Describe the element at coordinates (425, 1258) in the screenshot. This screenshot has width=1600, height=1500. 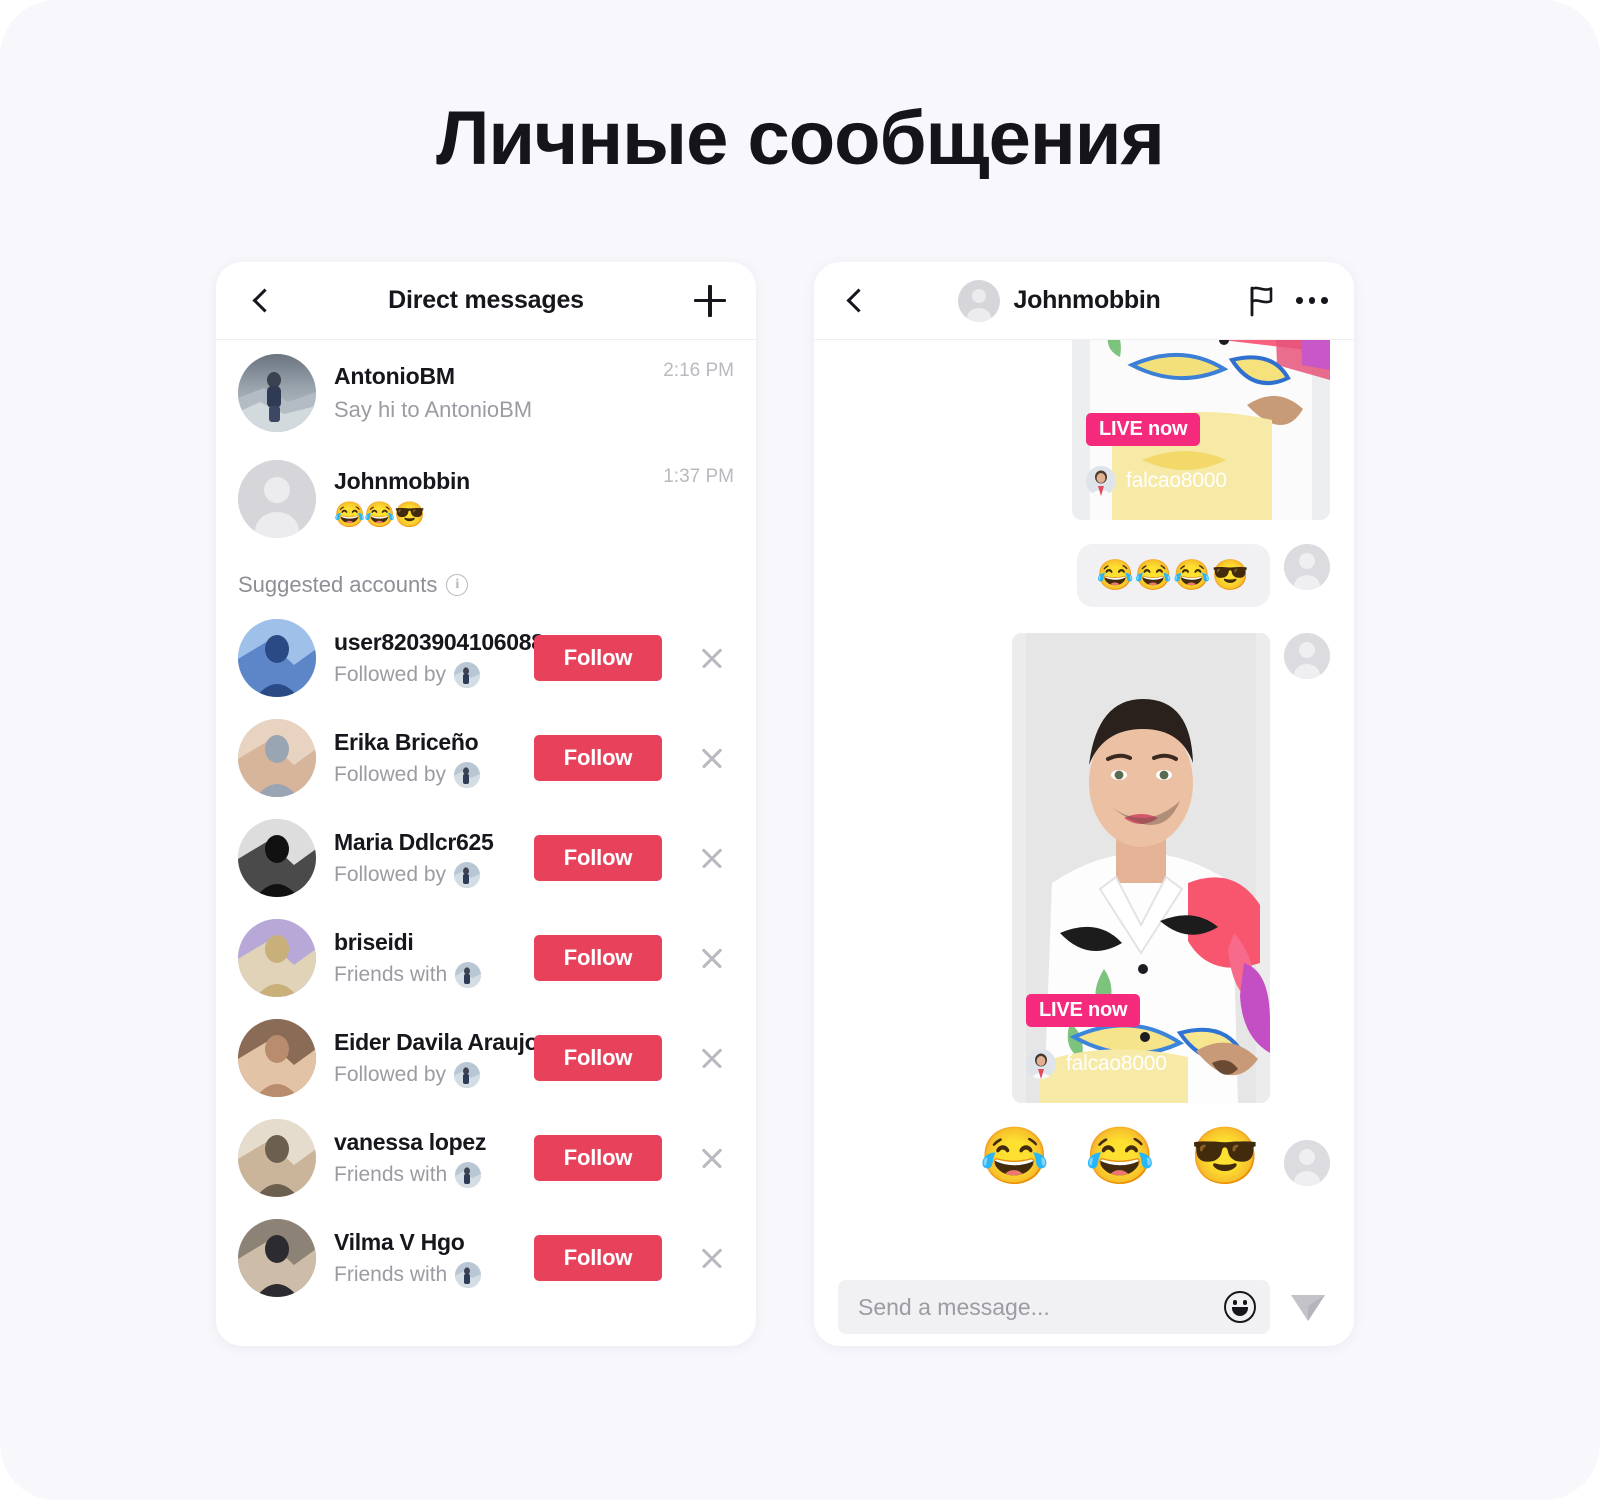
I see `list-item-body: Vilma V Hgo Friends with` at that location.